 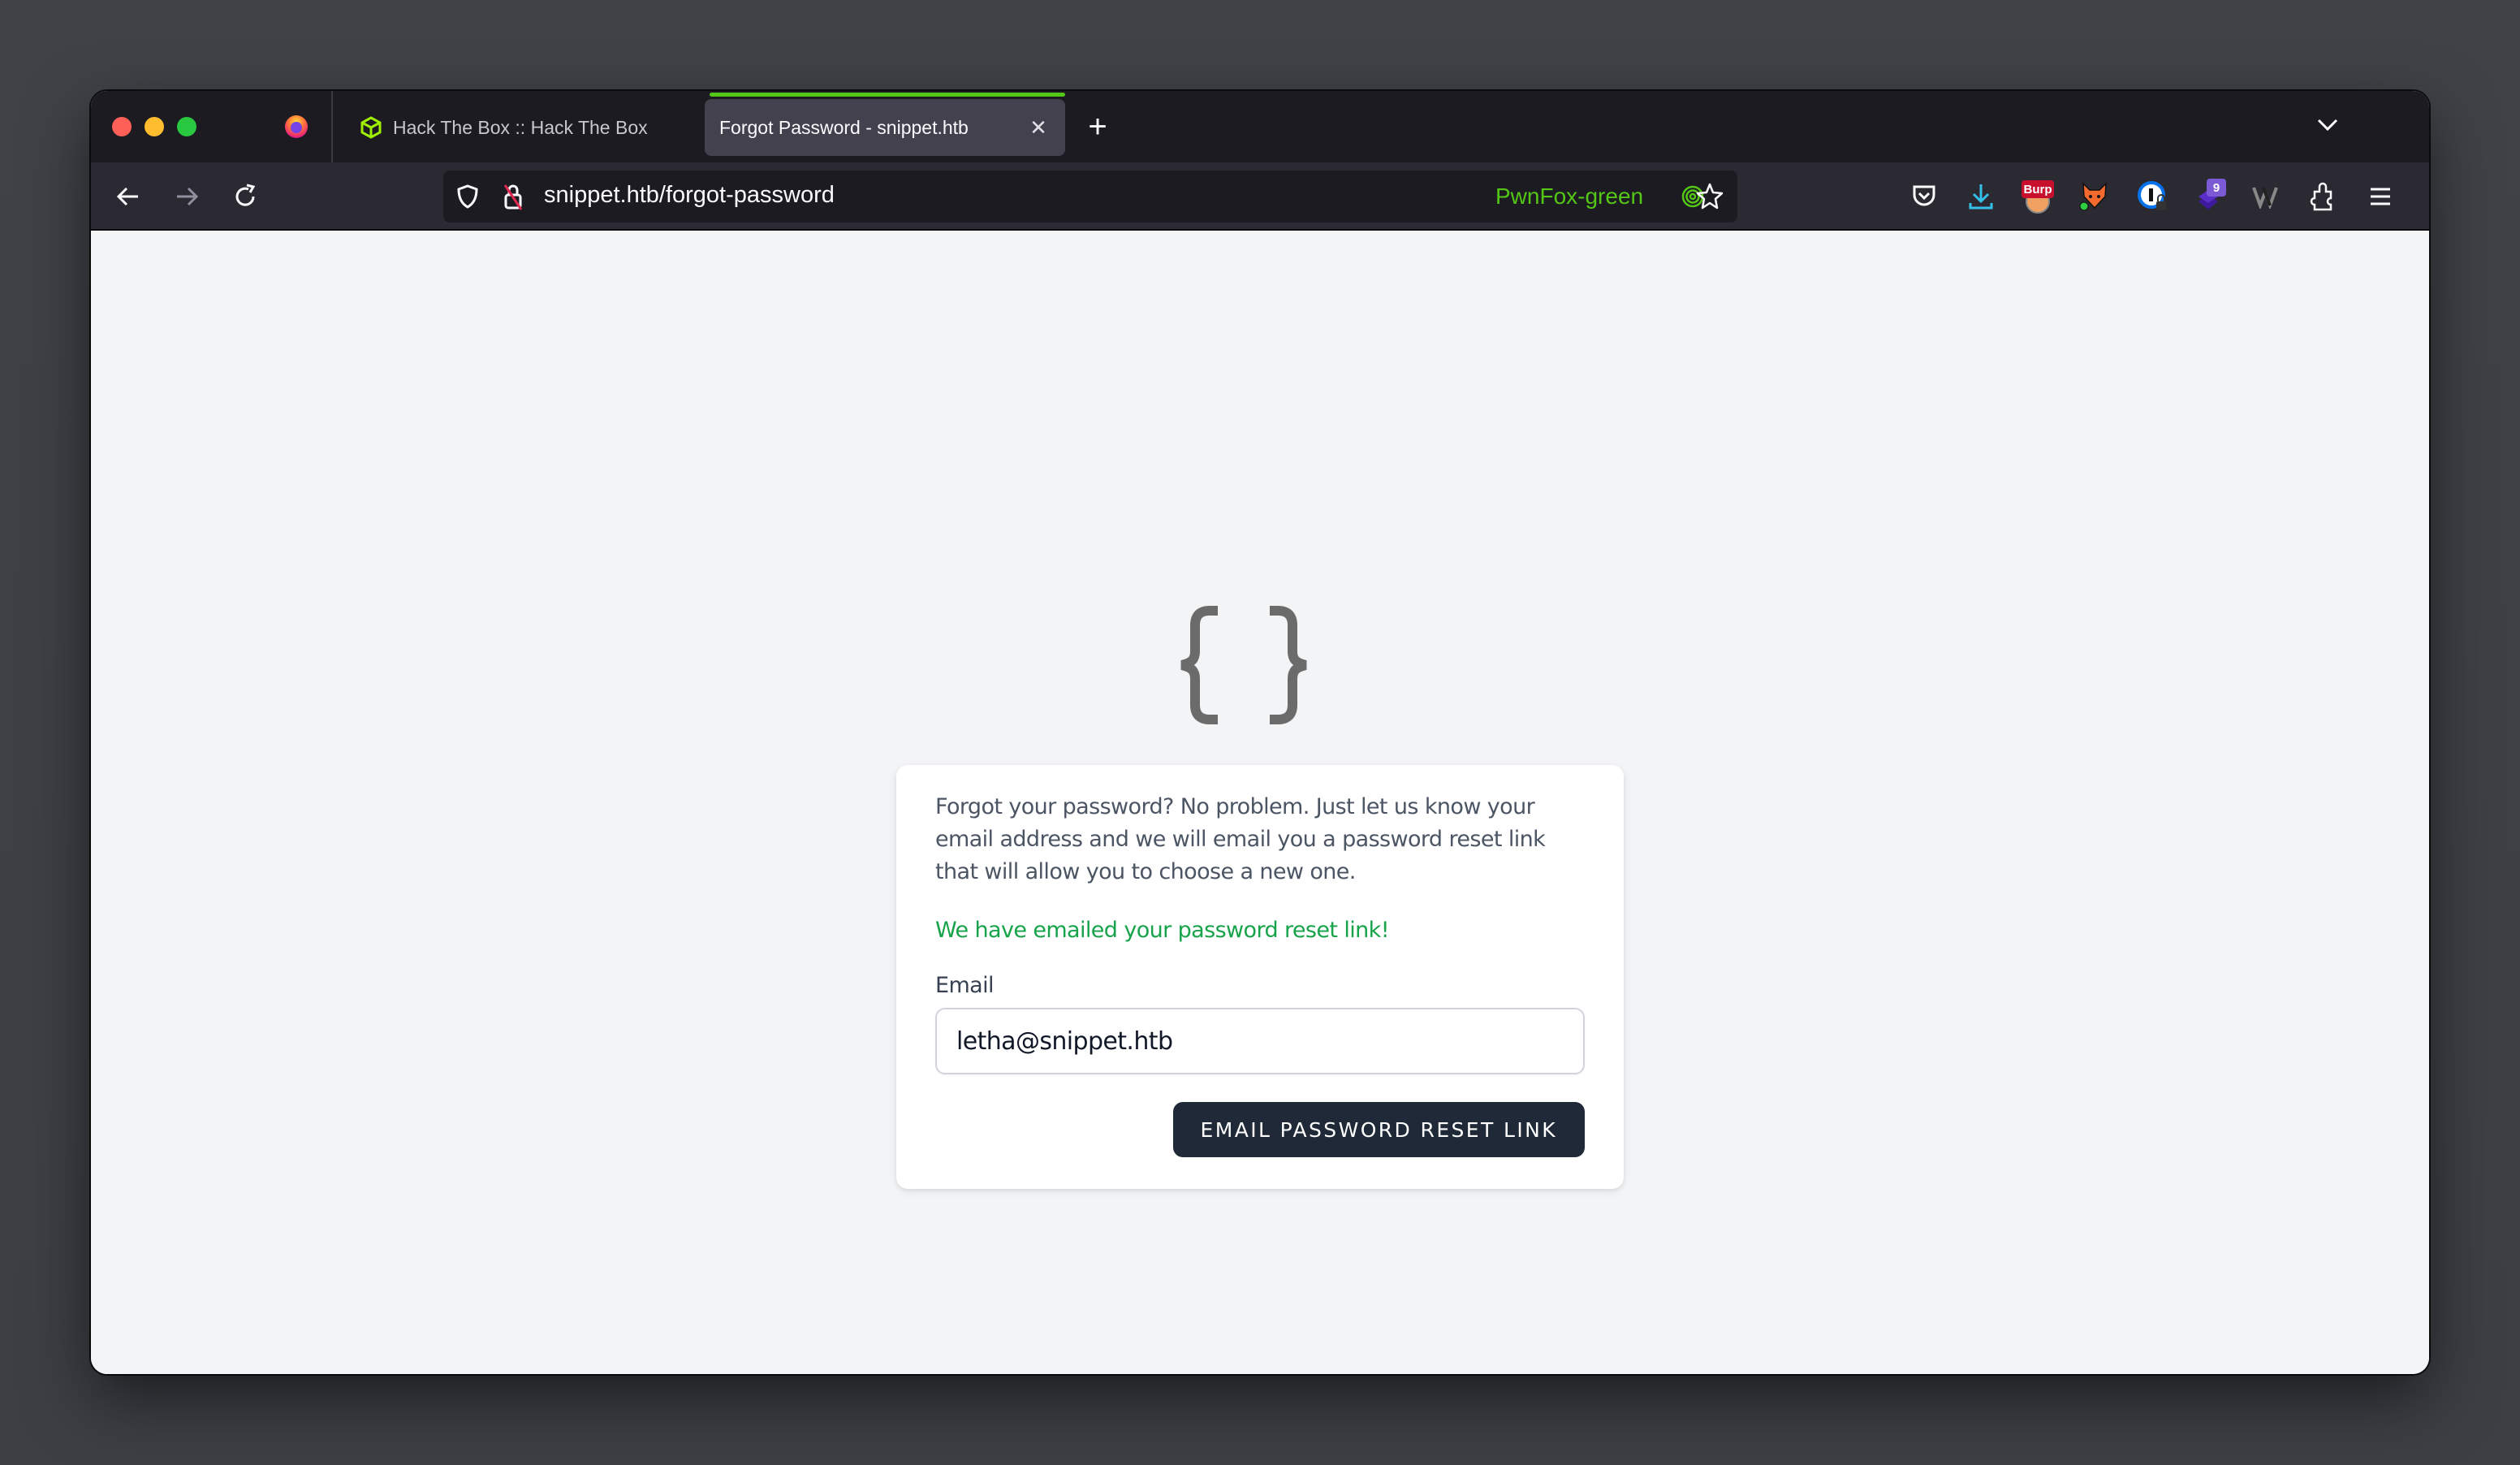 I want to click on tab-title: Forgot Password - snippet.htb, so click(x=844, y=127).